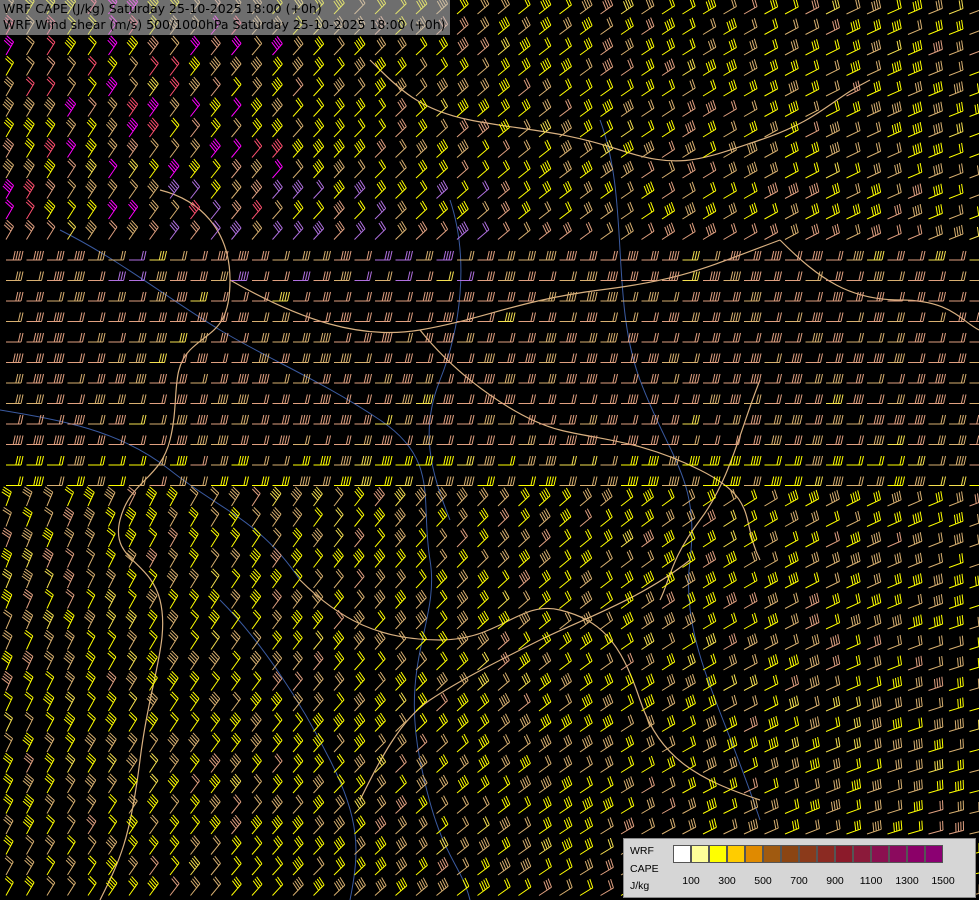 This screenshot has width=979, height=900. I want to click on legend-tick-label: 700, so click(799, 881).